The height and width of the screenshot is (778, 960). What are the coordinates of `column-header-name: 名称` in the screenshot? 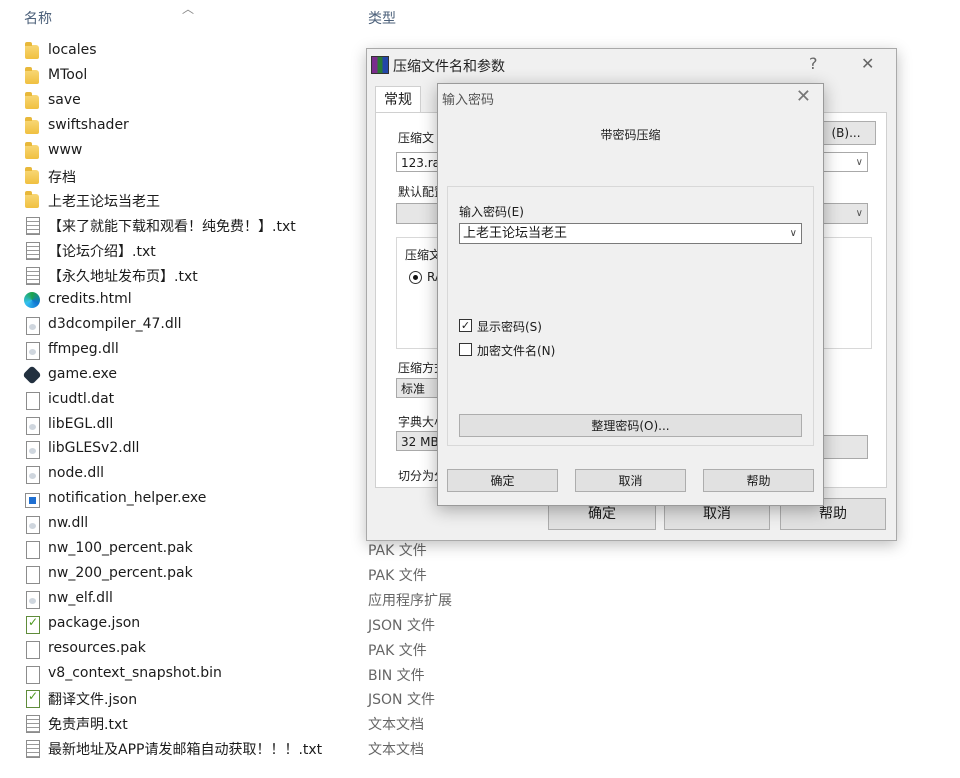 It's located at (38, 18).